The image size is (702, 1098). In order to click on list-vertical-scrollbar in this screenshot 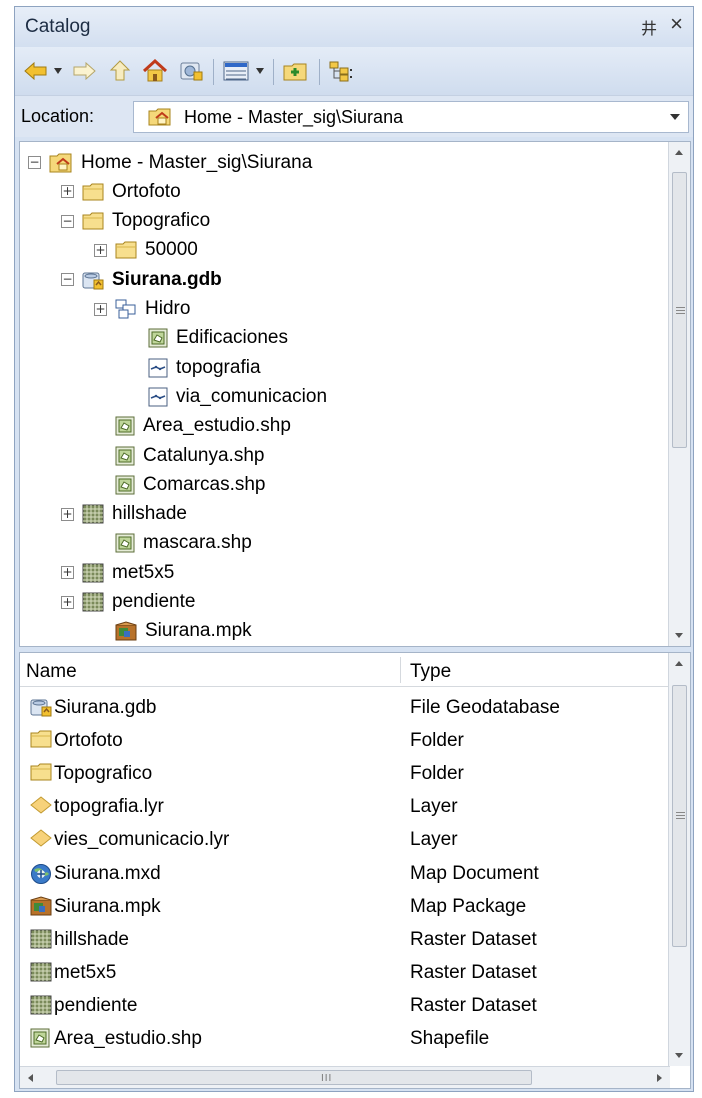, I will do `click(679, 859)`.